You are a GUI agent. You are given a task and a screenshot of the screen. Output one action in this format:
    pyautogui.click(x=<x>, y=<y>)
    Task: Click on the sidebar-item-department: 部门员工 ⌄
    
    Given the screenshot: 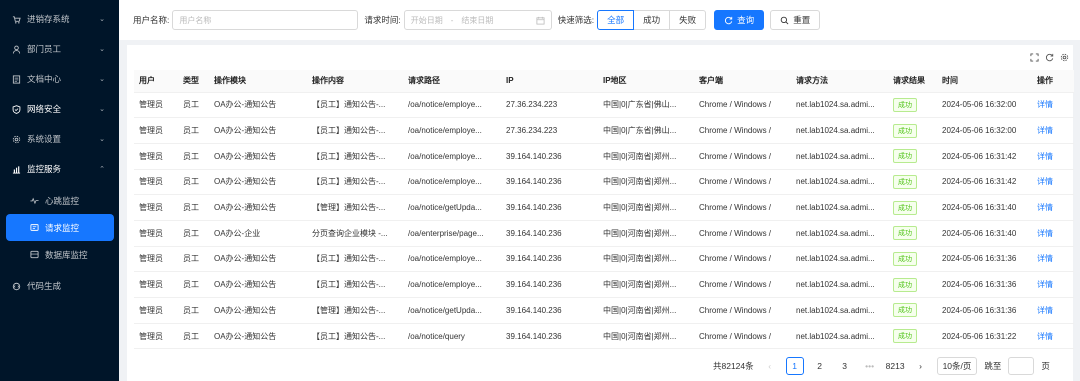 What is the action you would take?
    pyautogui.click(x=59, y=49)
    